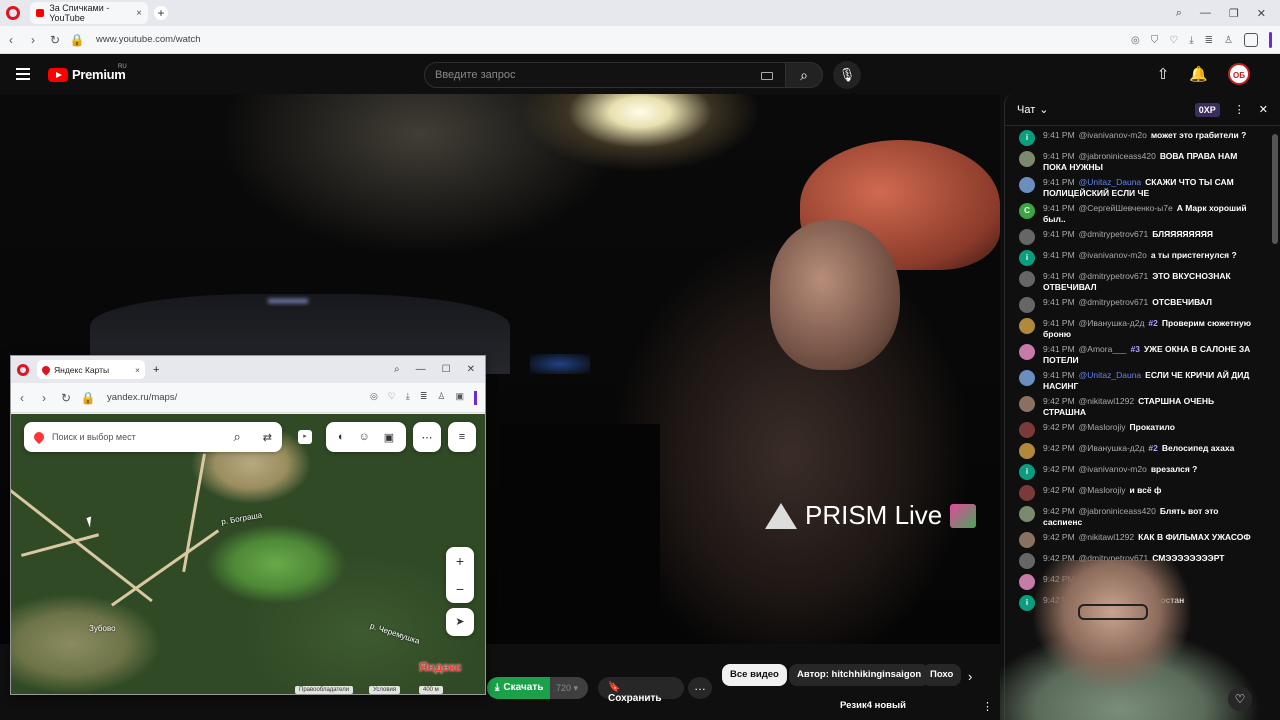 The image size is (1280, 720). Describe the element at coordinates (1263, 109) in the screenshot. I see `close-chat-icon: ✕` at that location.